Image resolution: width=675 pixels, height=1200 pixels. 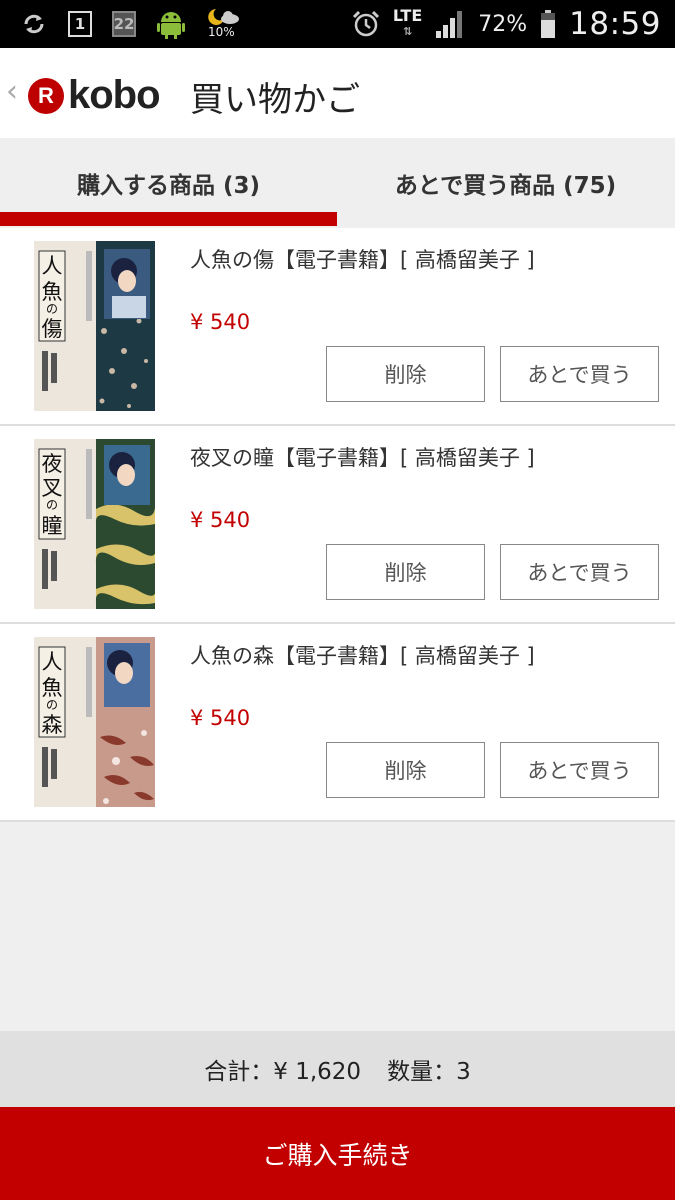 I want to click on svg-text: 森, so click(x=52, y=725).